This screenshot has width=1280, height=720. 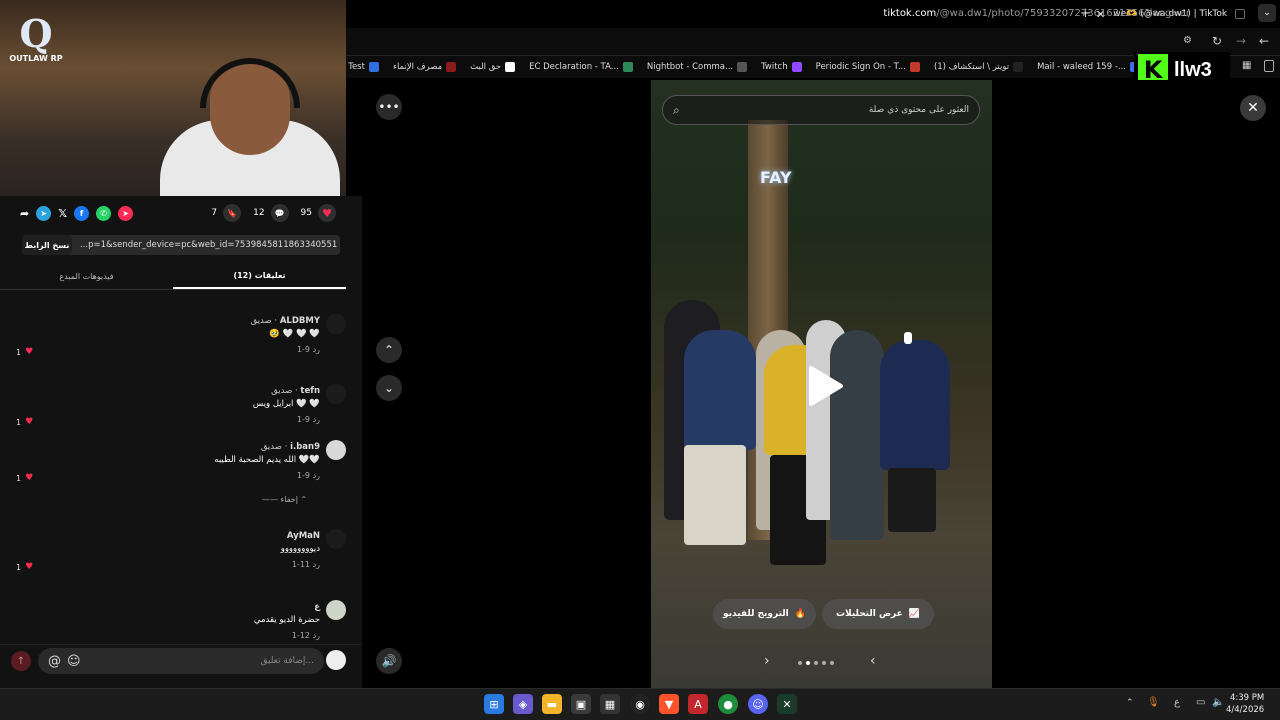 I want to click on network-icon: ▭, so click(x=1200, y=702).